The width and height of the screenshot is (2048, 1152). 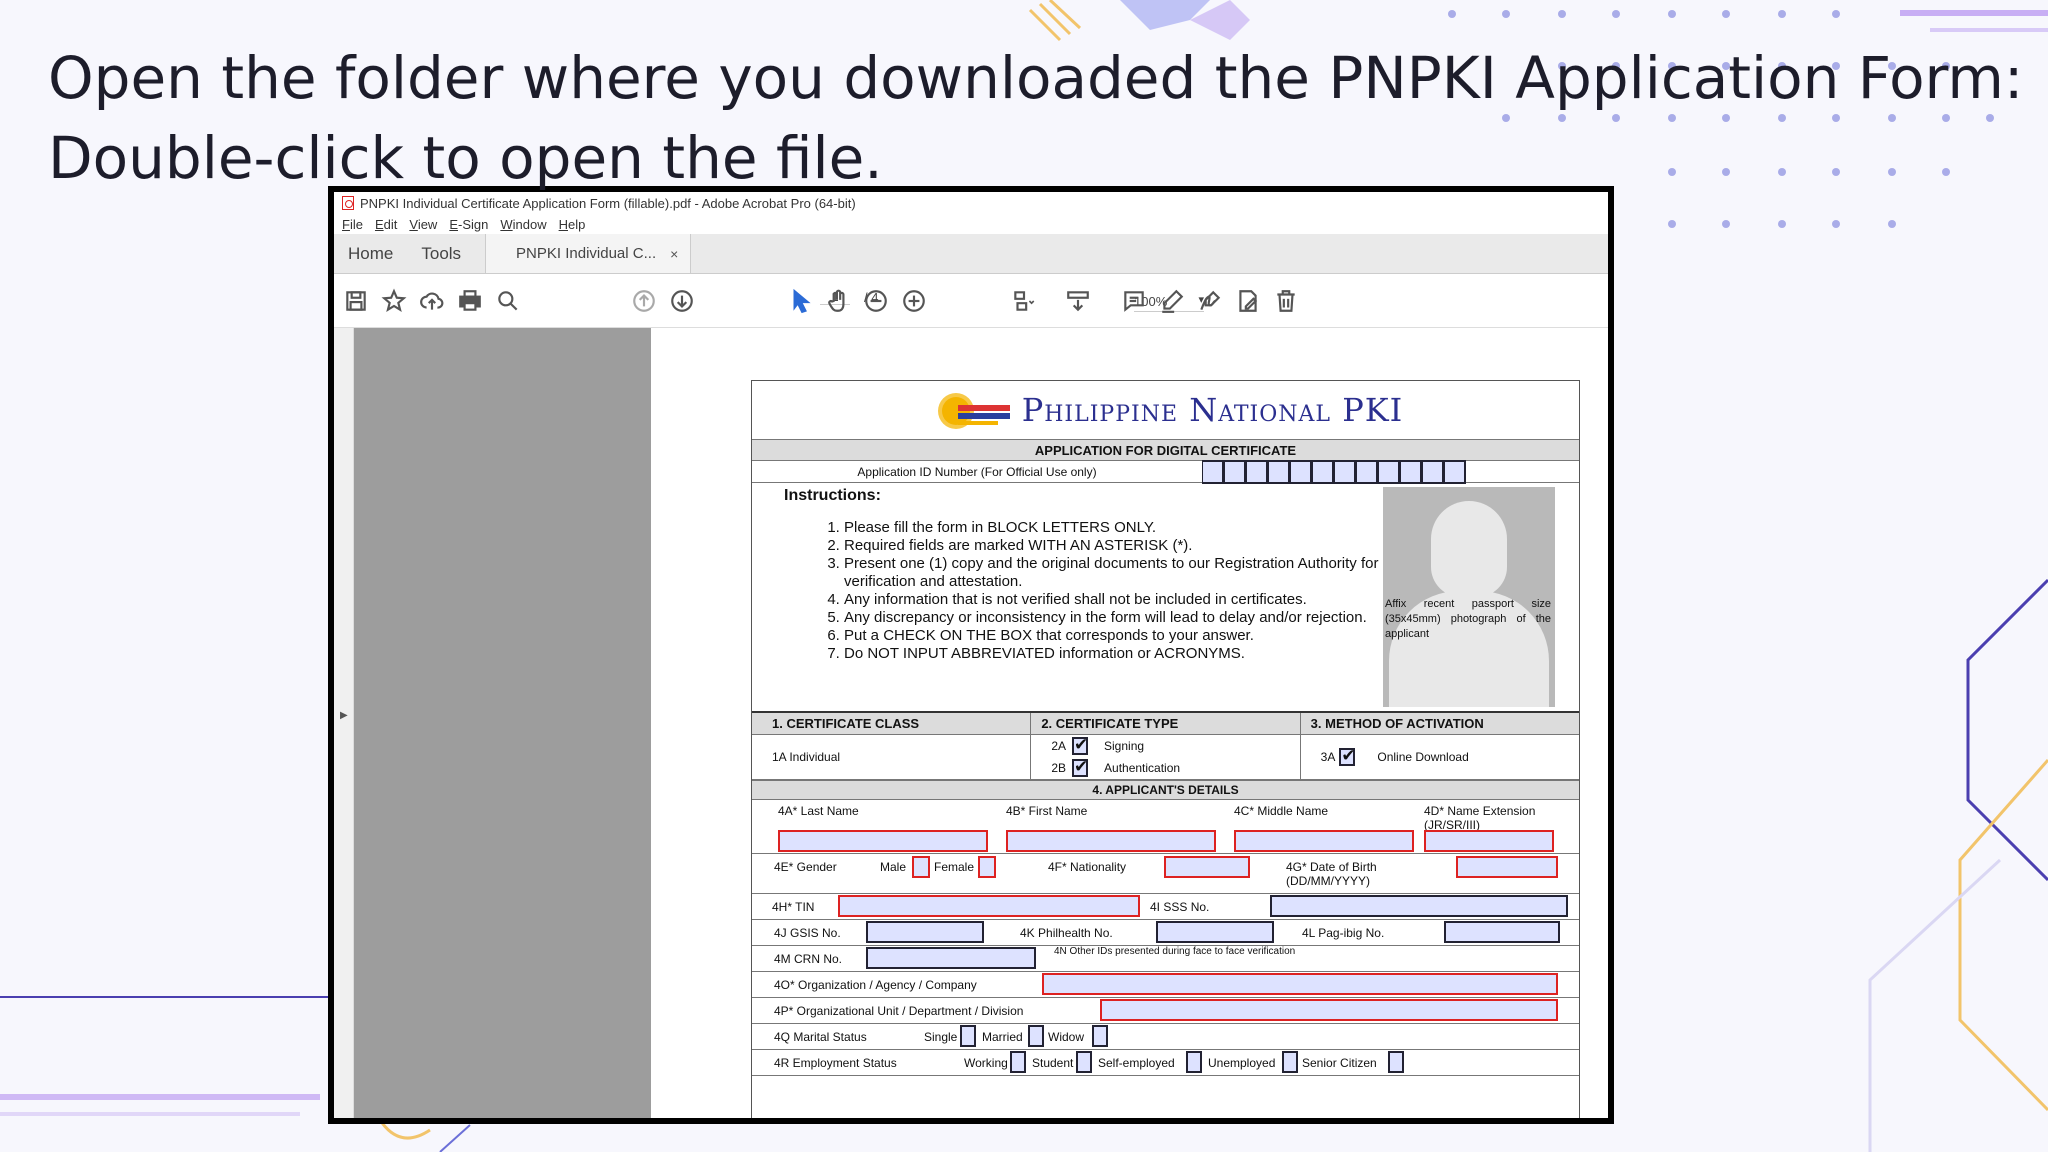 What do you see at coordinates (1248, 301) in the screenshot?
I see `edit-pdf-icon` at bounding box center [1248, 301].